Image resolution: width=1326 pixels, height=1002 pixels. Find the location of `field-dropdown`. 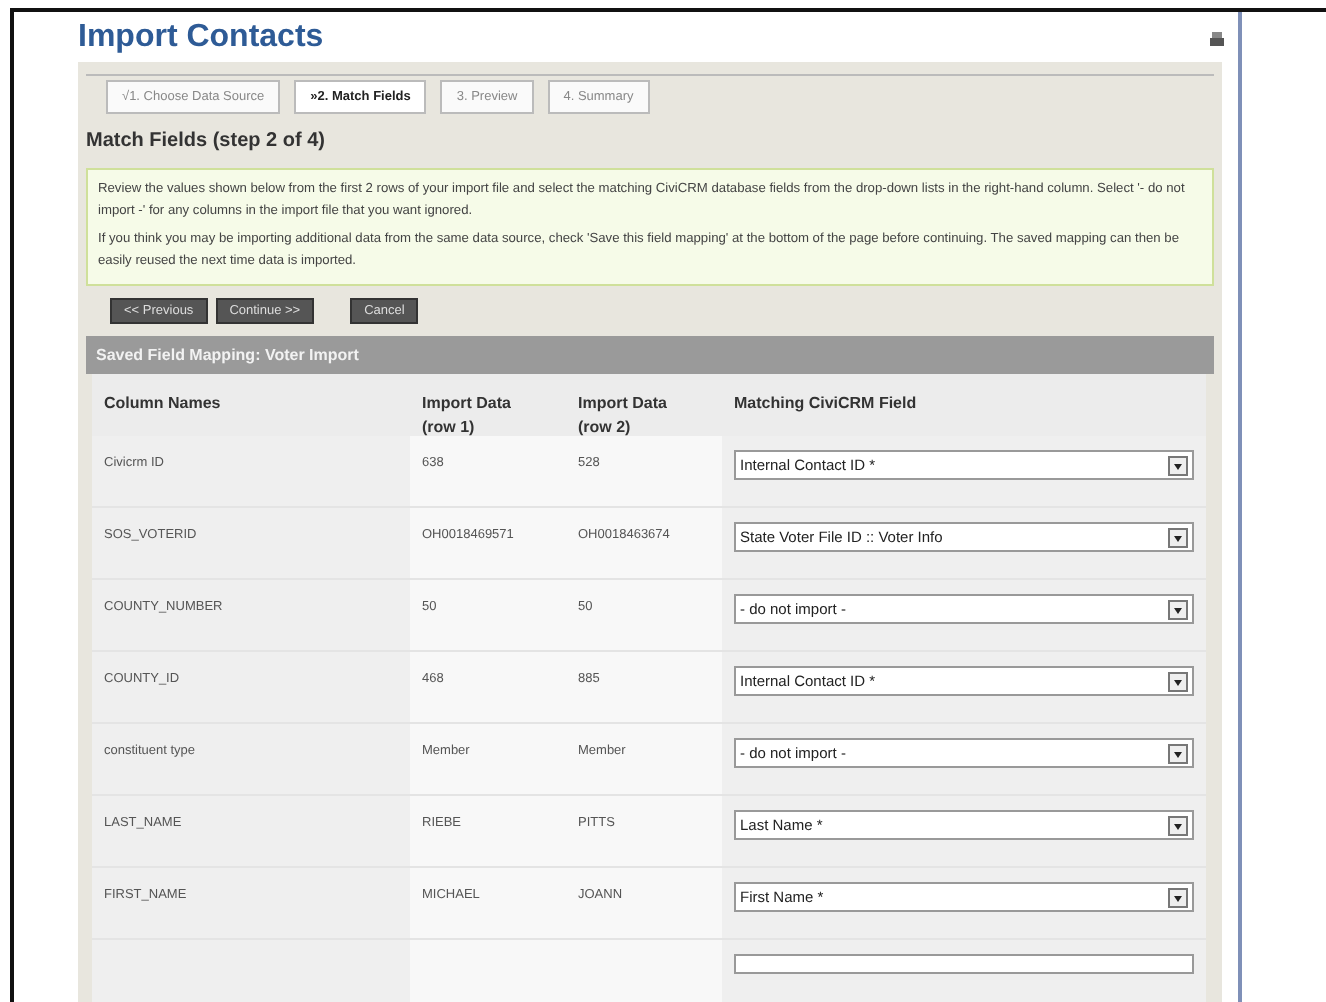

field-dropdown is located at coordinates (964, 964).